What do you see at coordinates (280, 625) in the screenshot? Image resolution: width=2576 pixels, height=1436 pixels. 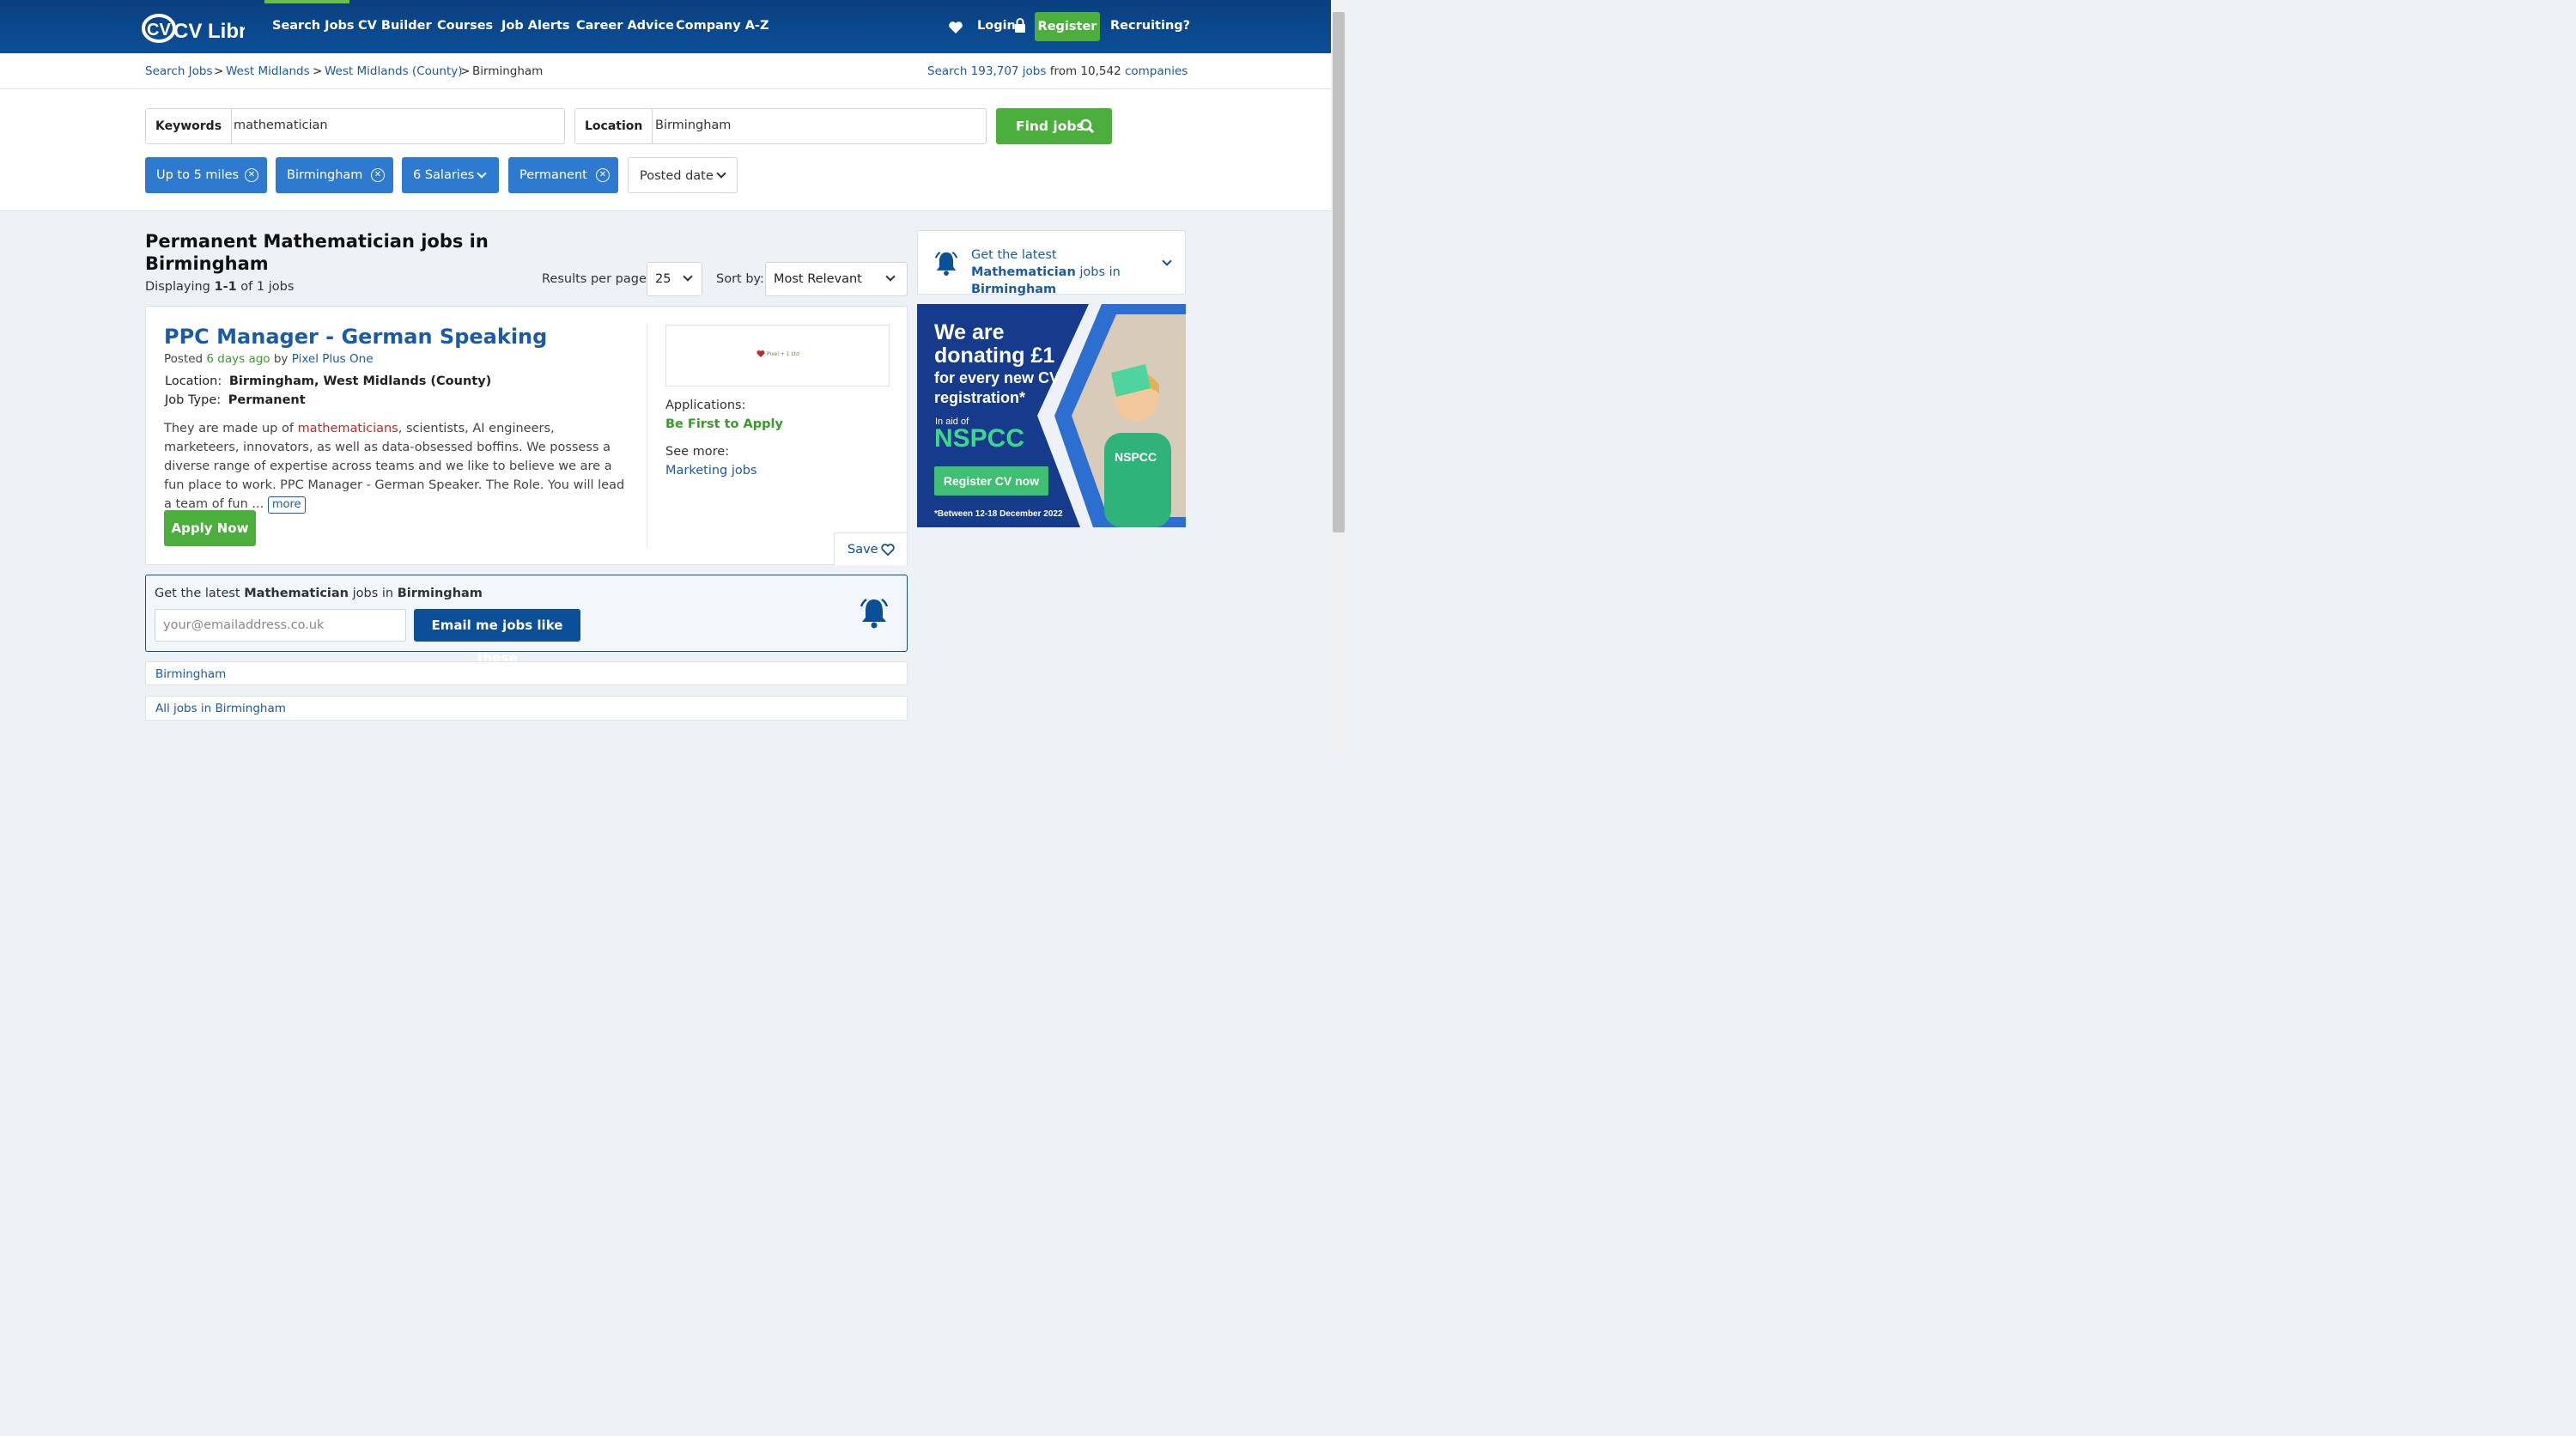 I see `email-input: your@emailaddress.co.uk` at bounding box center [280, 625].